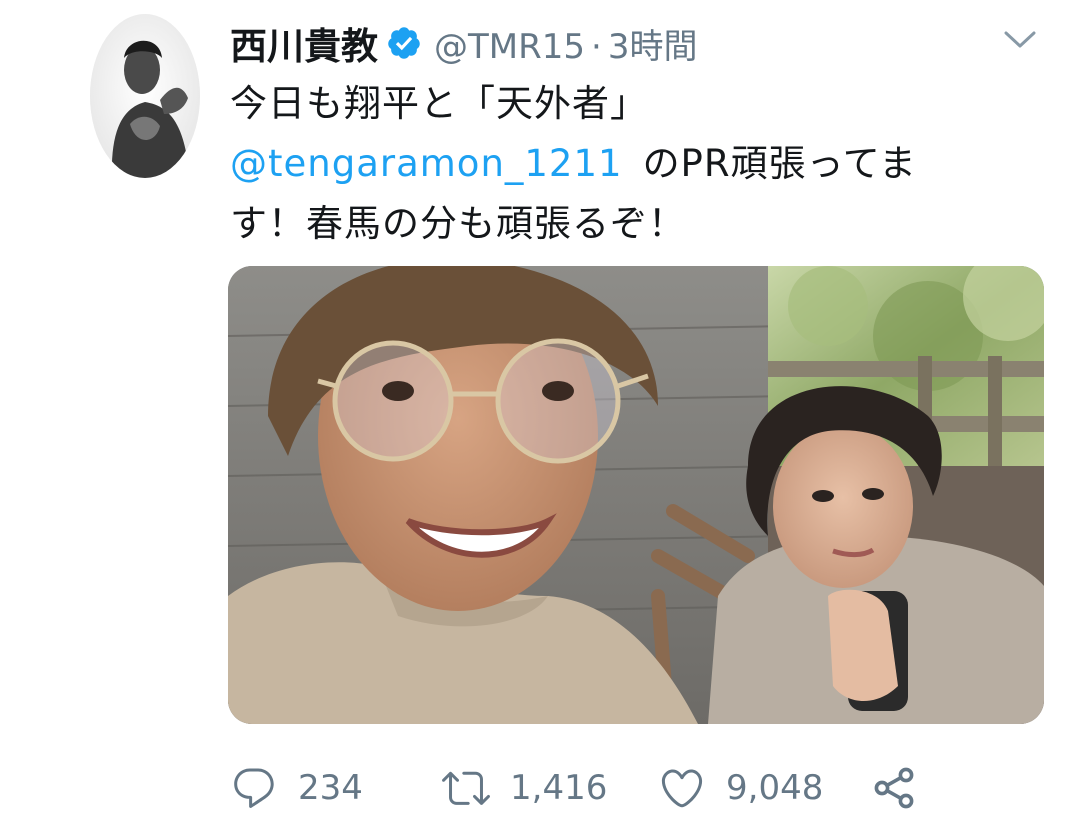 The width and height of the screenshot is (1080, 837). What do you see at coordinates (404, 43) in the screenshot?
I see `verified-badge-icon` at bounding box center [404, 43].